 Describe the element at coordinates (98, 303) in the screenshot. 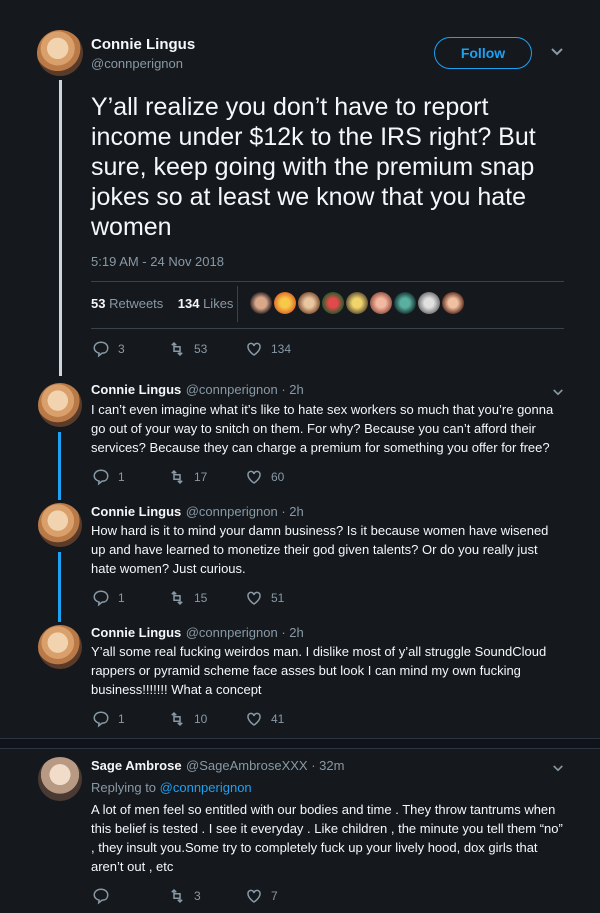

I see `retweets-count: 53` at that location.